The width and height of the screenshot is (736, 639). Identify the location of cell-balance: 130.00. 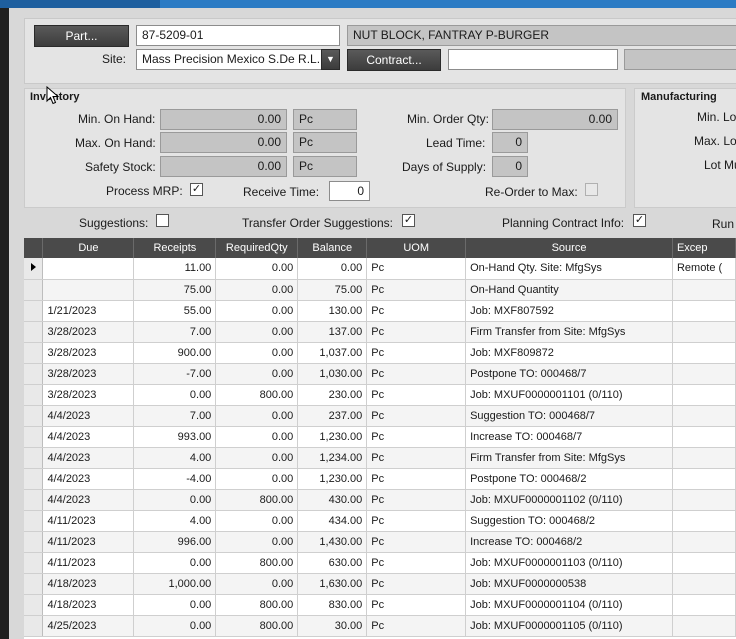
(332, 311).